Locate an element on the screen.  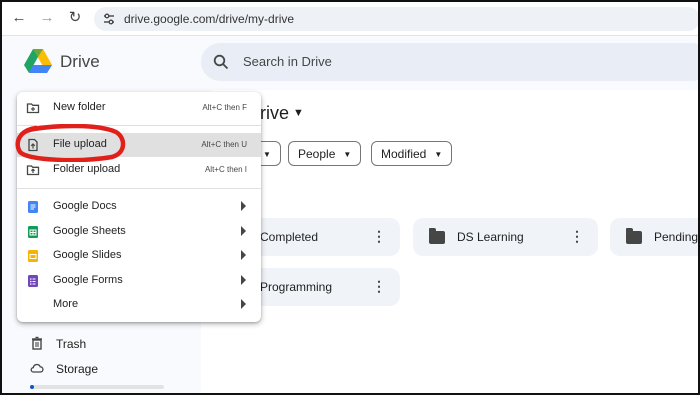
app-name: Drive is located at coordinates (80, 62).